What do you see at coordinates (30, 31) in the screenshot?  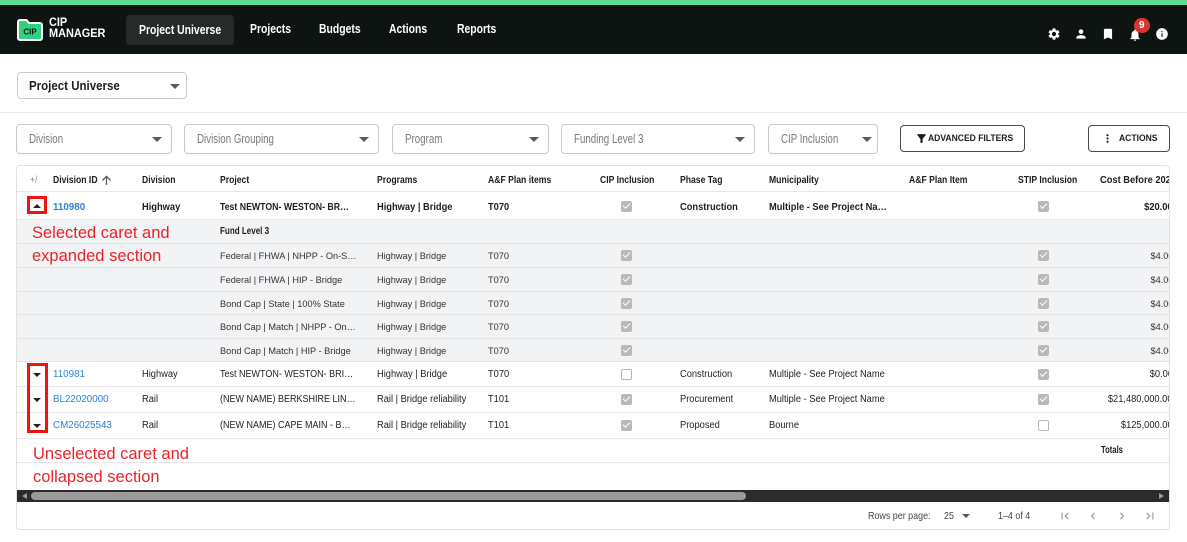 I see `svg-text: CIP` at bounding box center [30, 31].